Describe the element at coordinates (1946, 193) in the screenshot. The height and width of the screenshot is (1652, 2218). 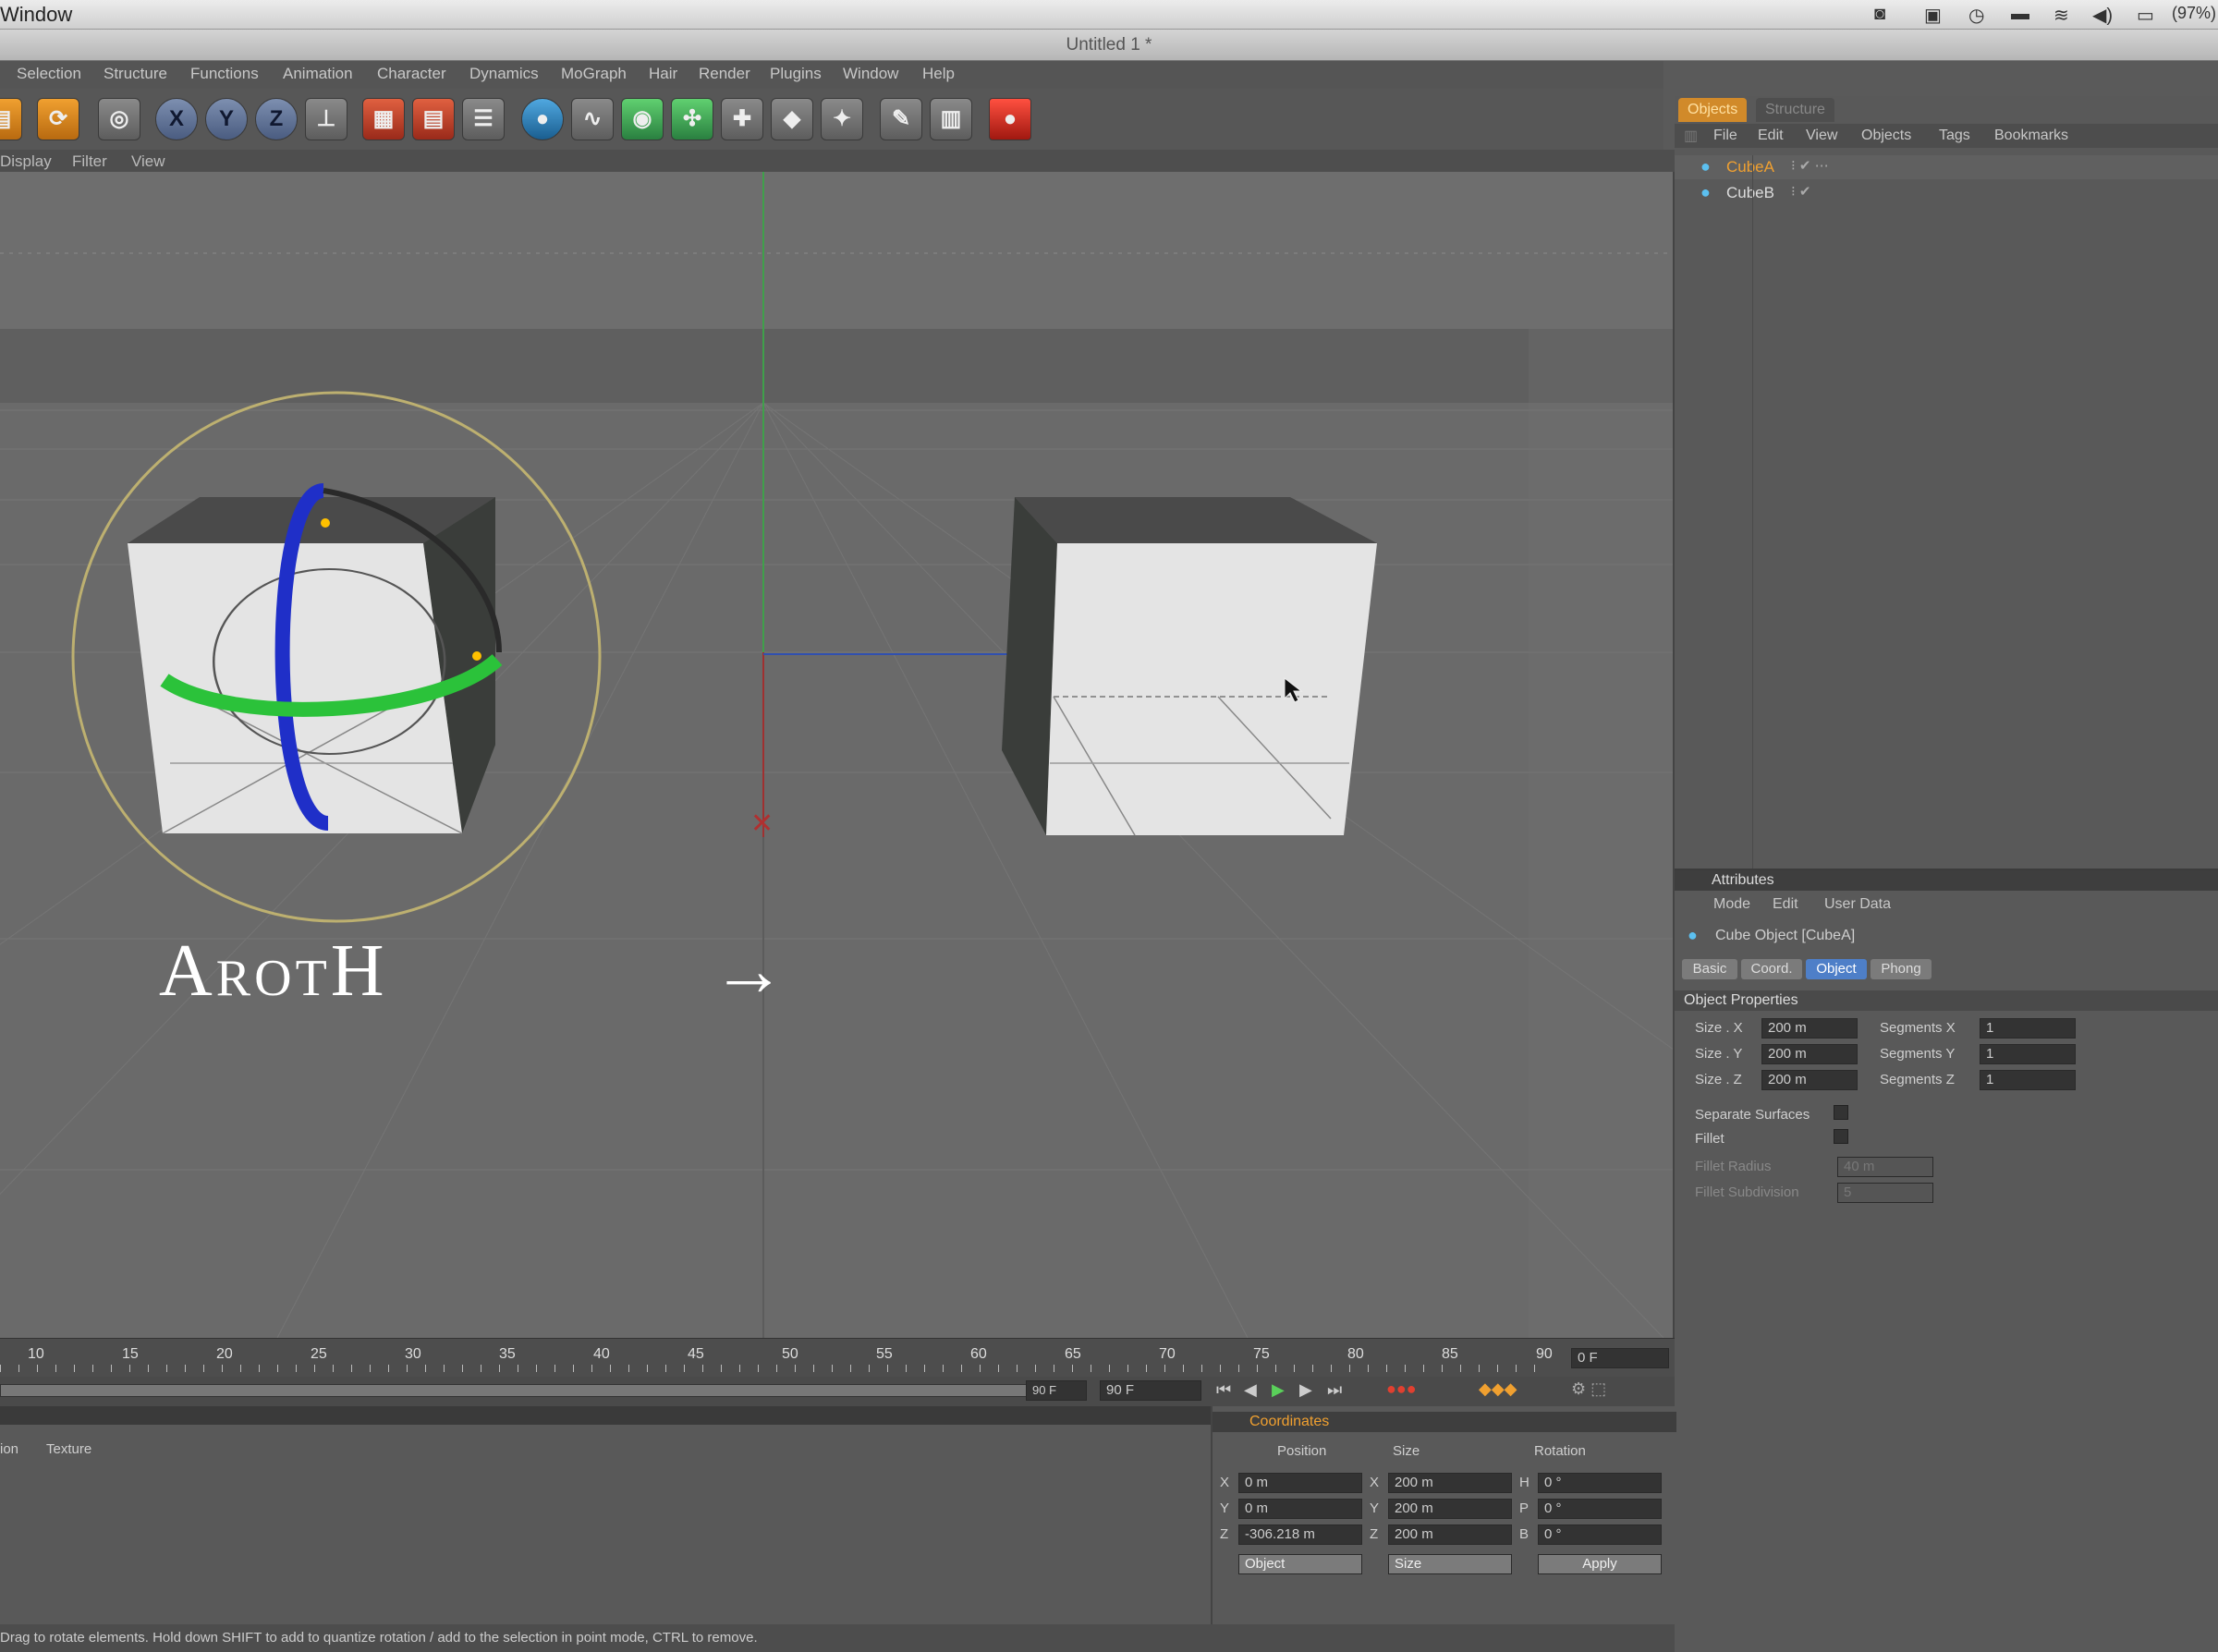
I see `object-row-cubeb: ● CubeB ⁝ ✔` at that location.